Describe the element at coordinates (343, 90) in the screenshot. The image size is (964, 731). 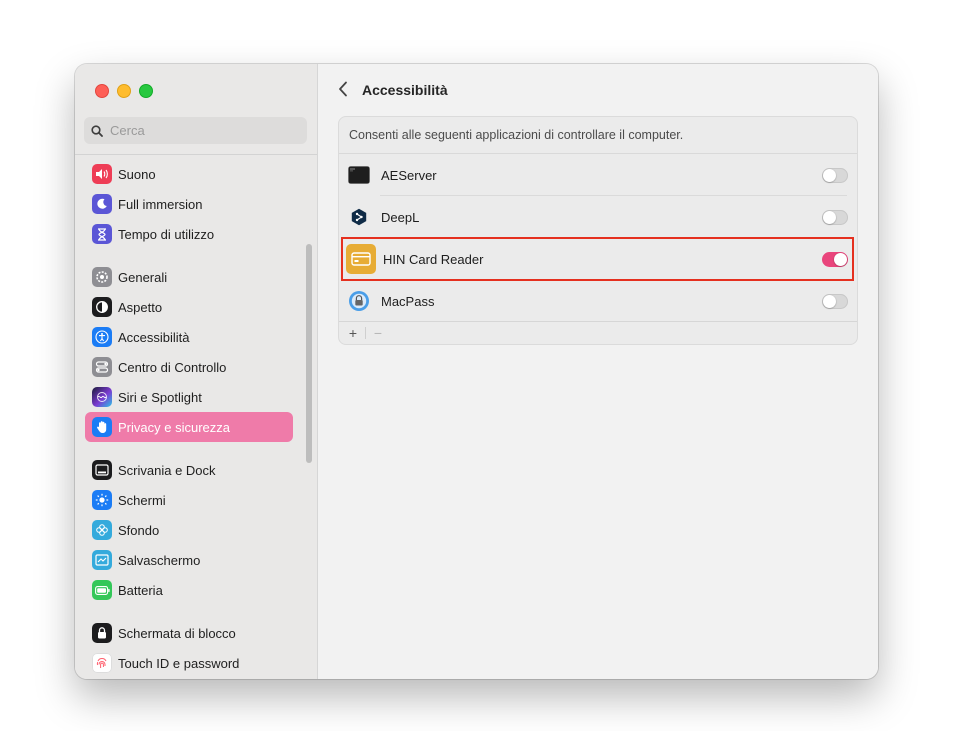
I see `back-chevron-icon` at that location.